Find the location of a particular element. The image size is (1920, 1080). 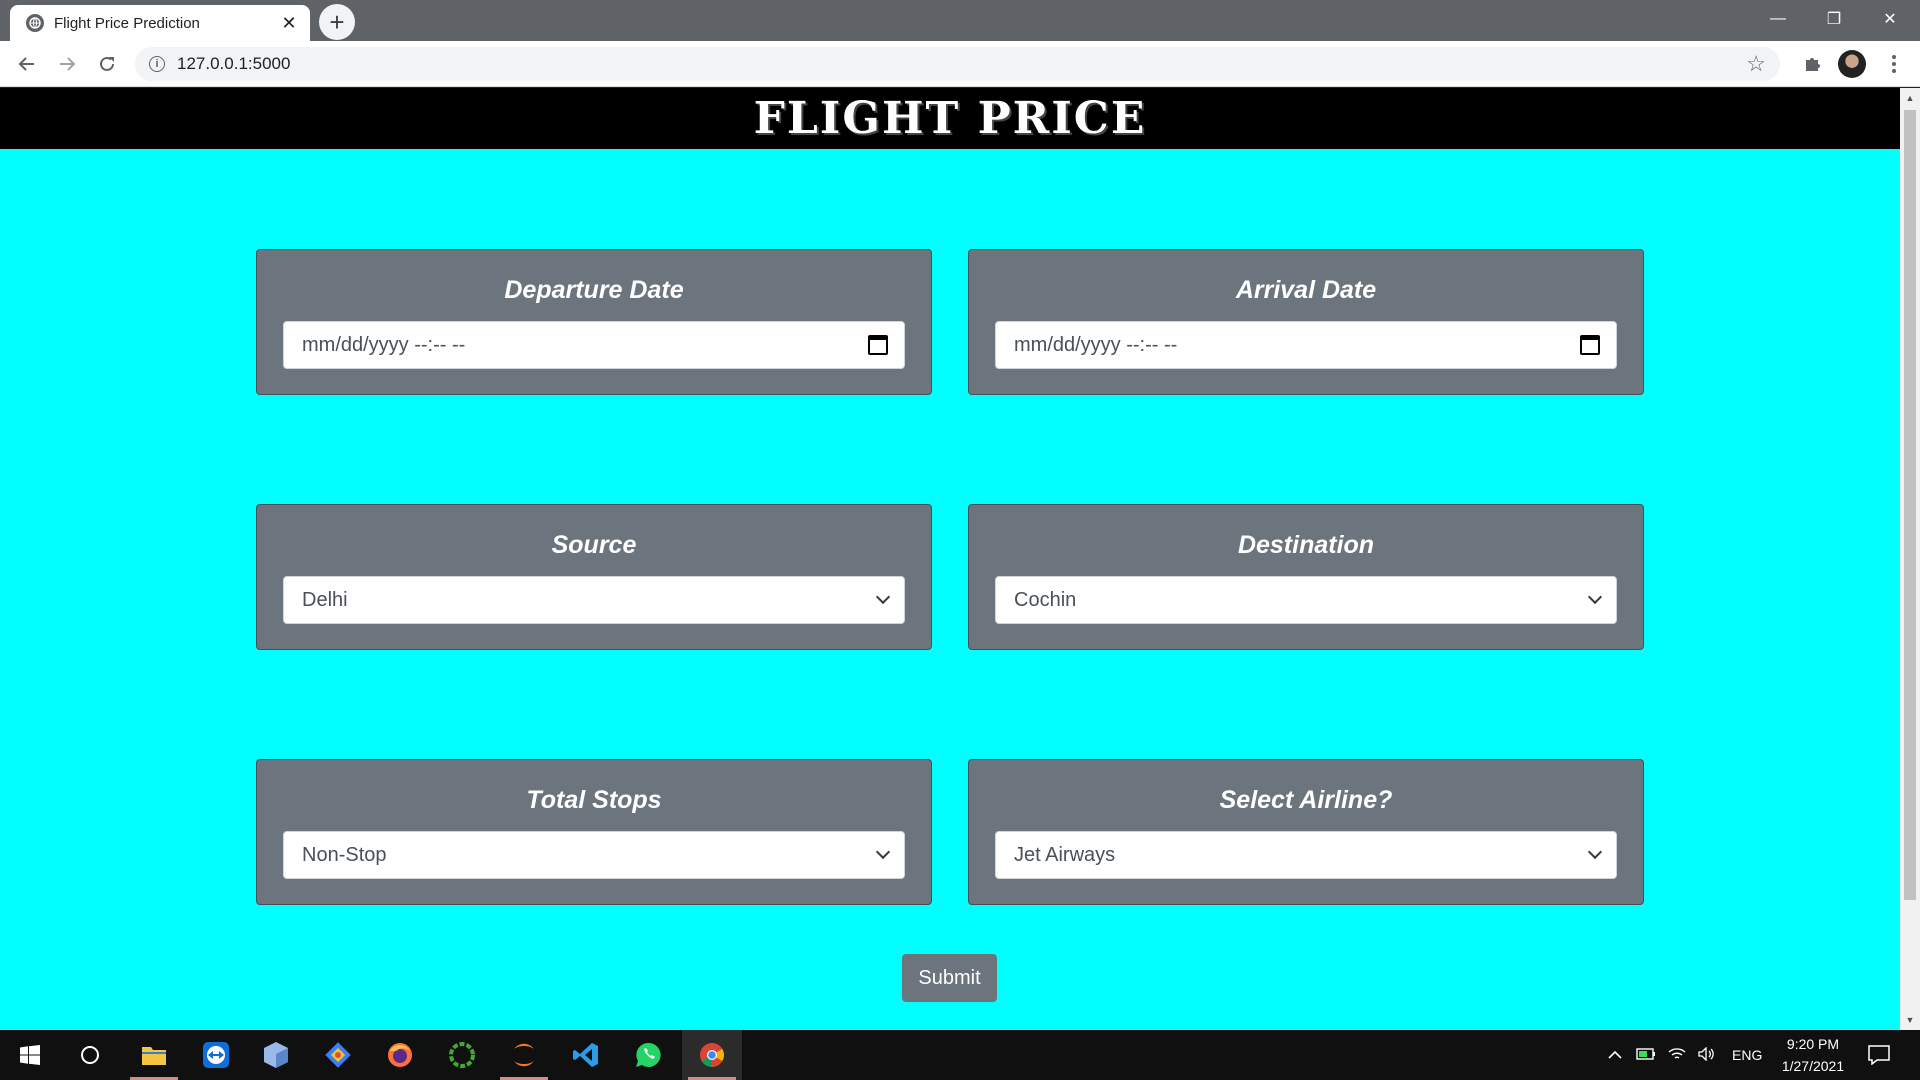

windows-taskbar: ENG 9:20 PM 1/27/2021 is located at coordinates (960, 1055).